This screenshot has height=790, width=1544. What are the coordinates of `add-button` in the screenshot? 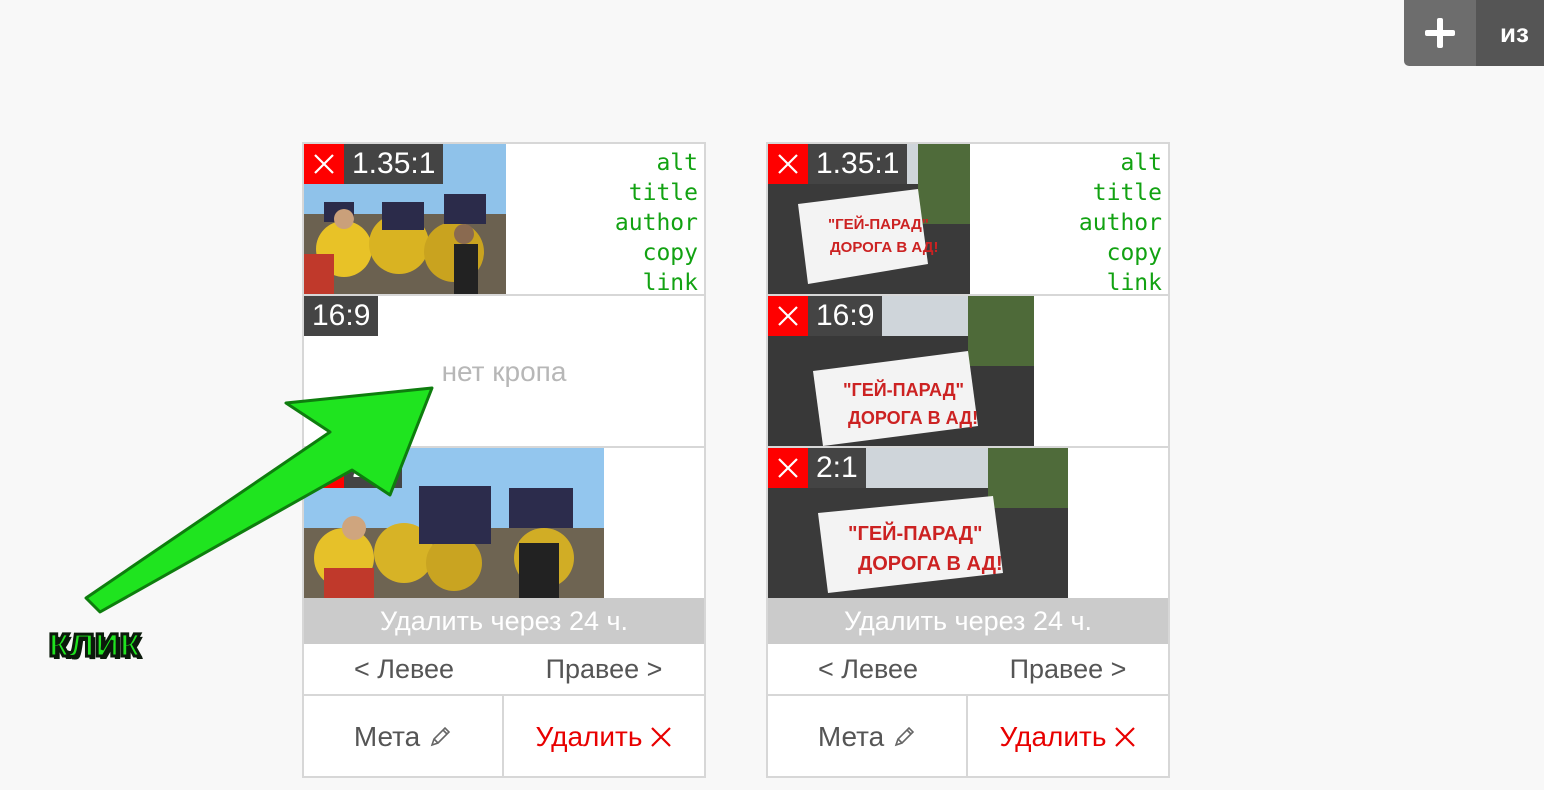 It's located at (1440, 33).